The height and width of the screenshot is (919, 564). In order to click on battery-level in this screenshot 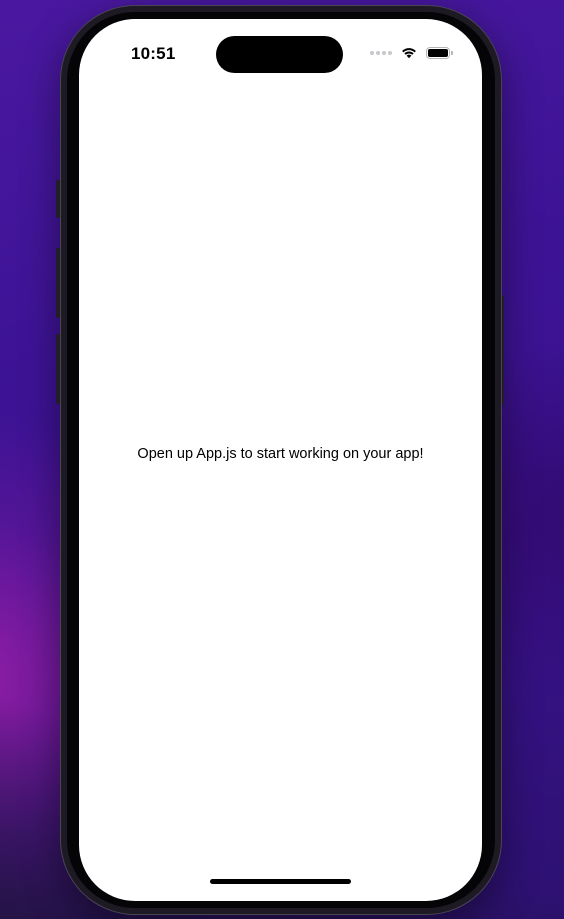, I will do `click(438, 53)`.